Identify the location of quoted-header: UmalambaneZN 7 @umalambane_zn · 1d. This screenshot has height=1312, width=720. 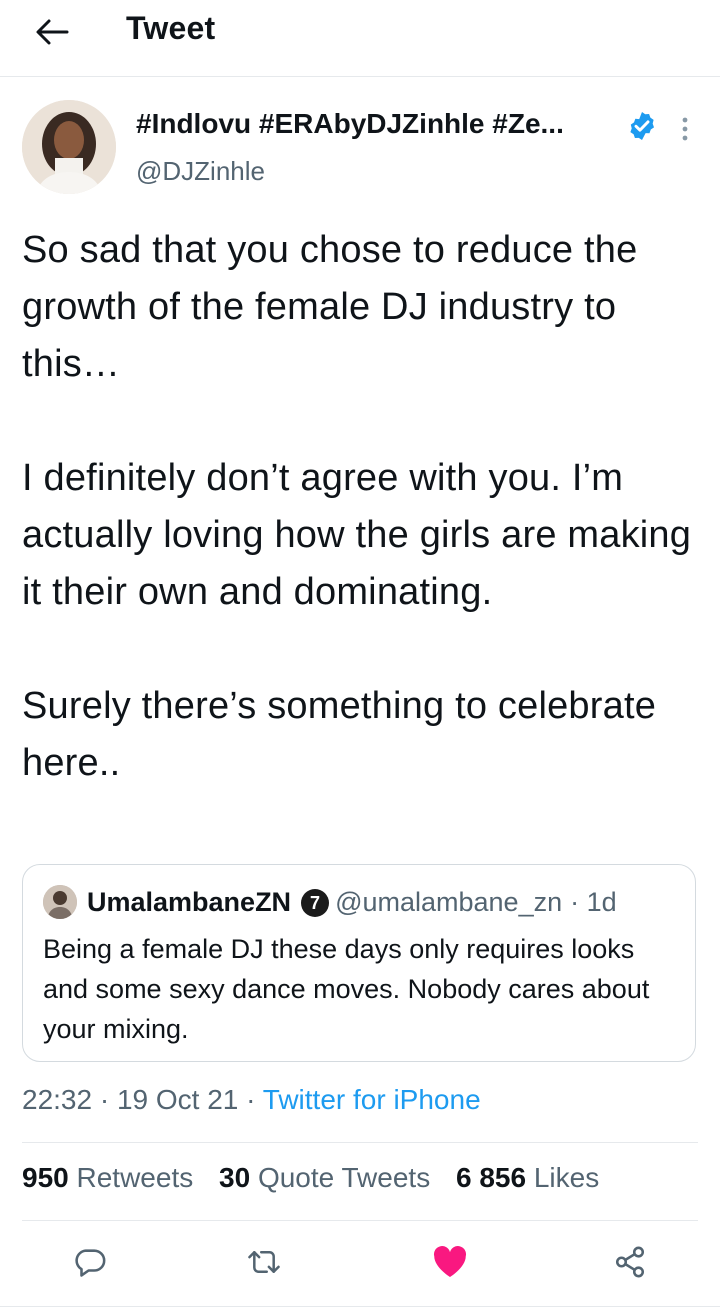
(352, 902).